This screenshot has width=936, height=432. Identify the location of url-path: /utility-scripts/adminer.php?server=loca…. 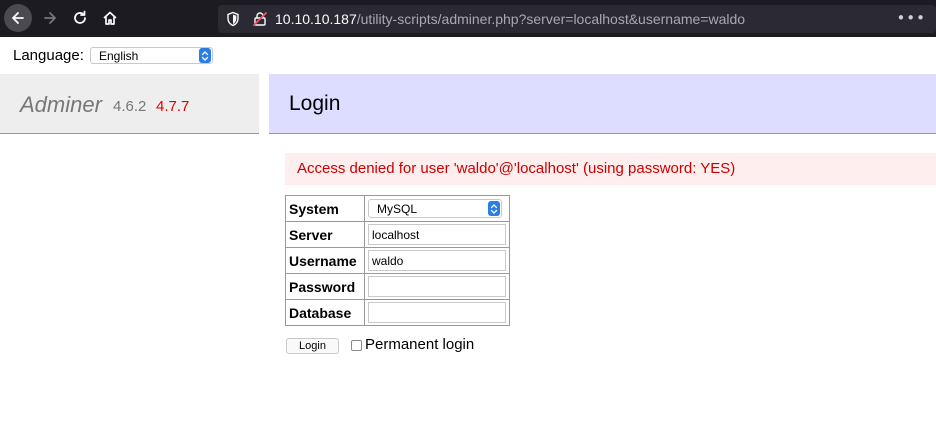
(551, 19).